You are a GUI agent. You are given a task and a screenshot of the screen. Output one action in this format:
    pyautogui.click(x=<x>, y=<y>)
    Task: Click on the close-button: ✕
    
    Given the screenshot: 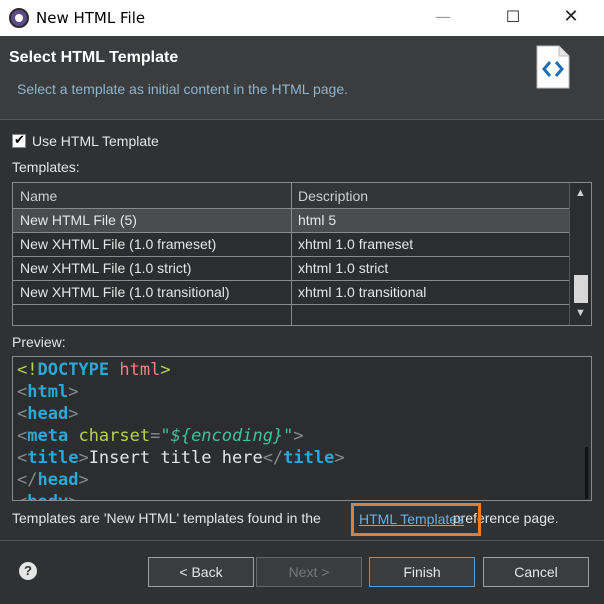 What is the action you would take?
    pyautogui.click(x=571, y=18)
    